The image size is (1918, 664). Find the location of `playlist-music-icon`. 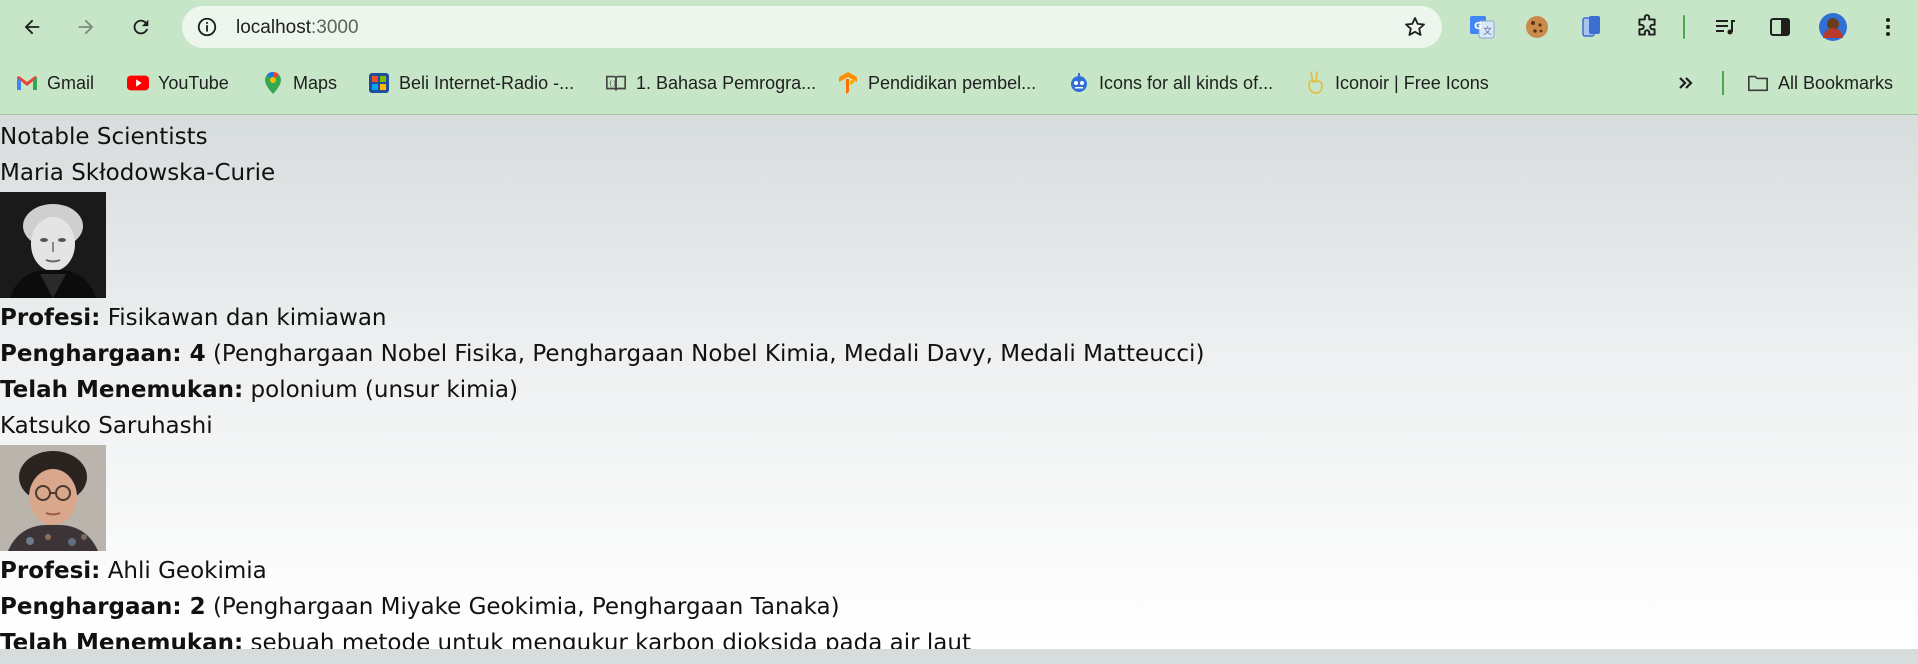

playlist-music-icon is located at coordinates (1725, 27).